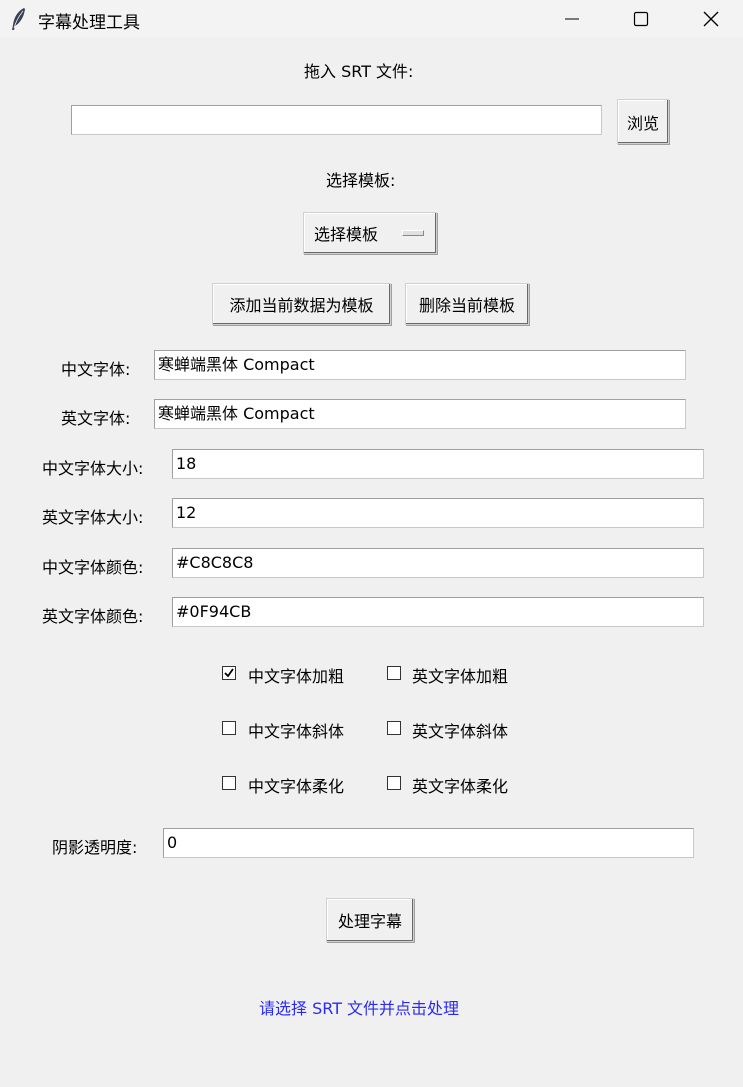 The image size is (743, 1087). I want to click on en-size-input: 12, so click(438, 513).